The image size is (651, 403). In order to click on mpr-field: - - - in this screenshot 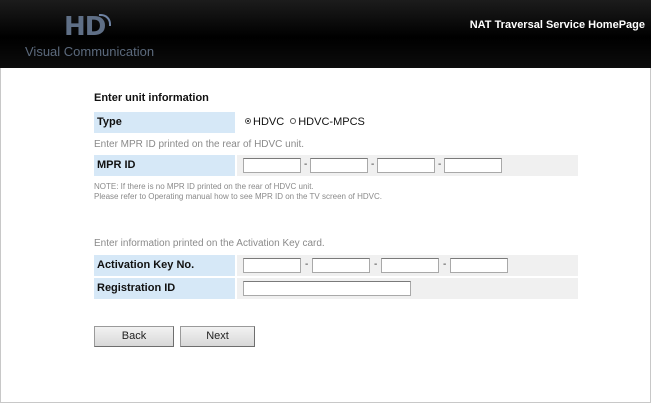, I will do `click(407, 165)`.